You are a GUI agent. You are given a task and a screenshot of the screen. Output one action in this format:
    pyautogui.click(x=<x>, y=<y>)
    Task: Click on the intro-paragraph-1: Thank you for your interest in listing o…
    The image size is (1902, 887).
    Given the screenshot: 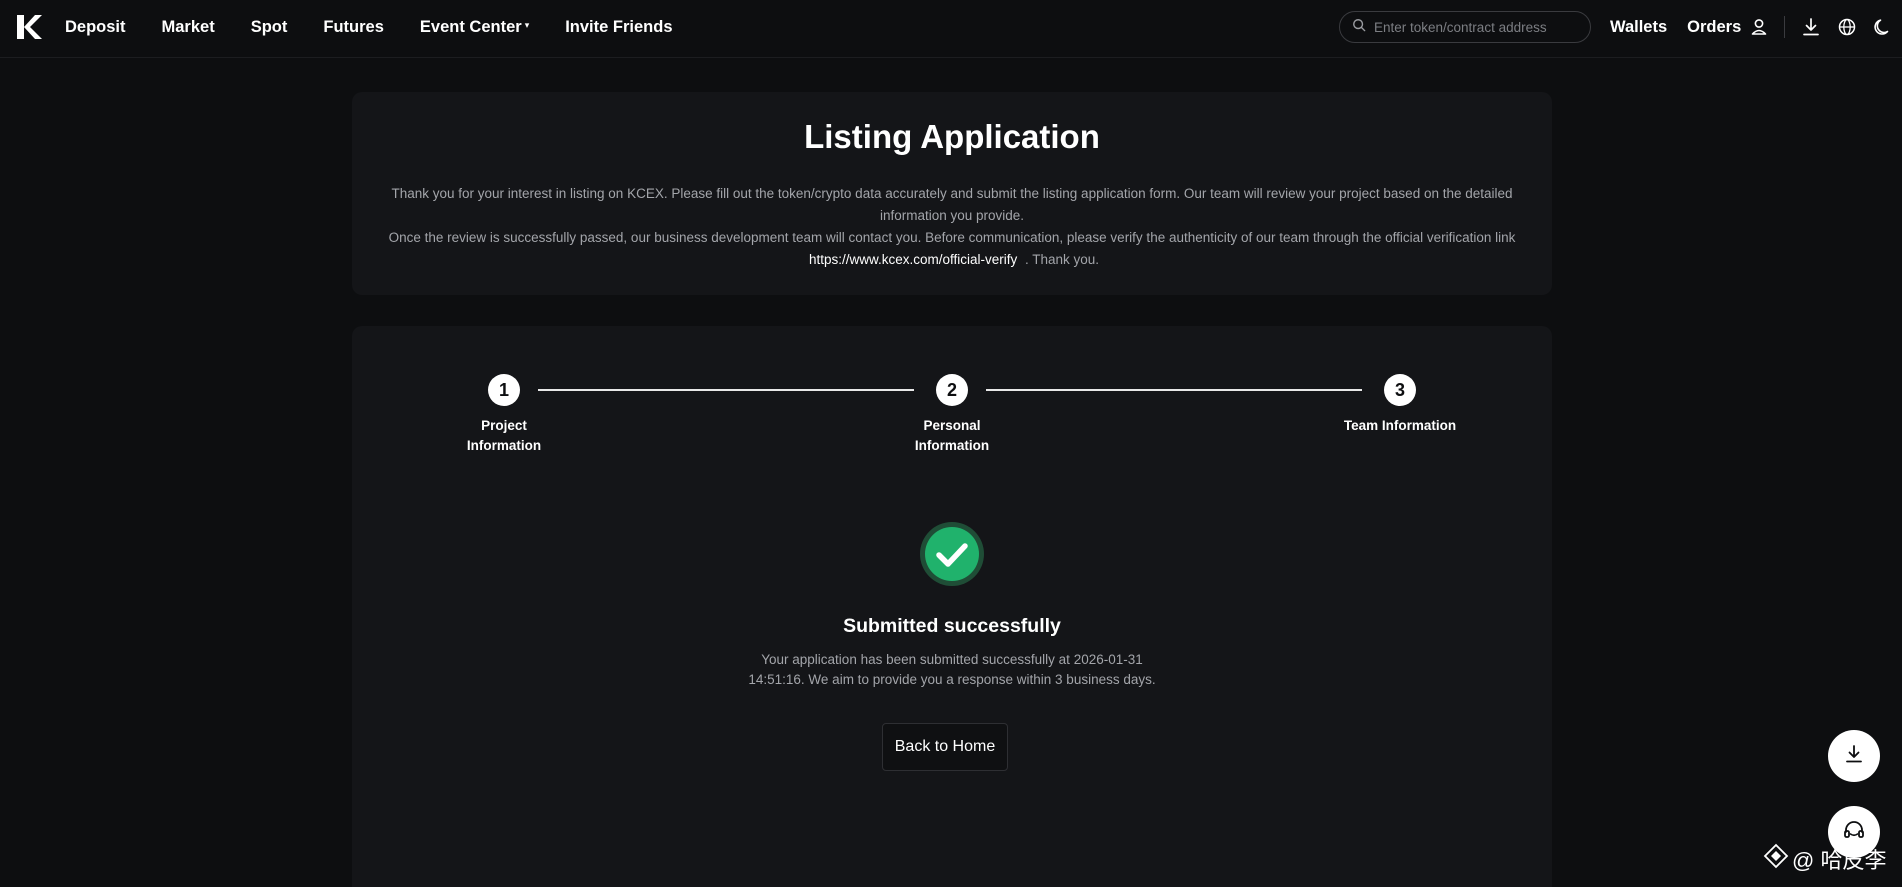 What is the action you would take?
    pyautogui.click(x=952, y=204)
    